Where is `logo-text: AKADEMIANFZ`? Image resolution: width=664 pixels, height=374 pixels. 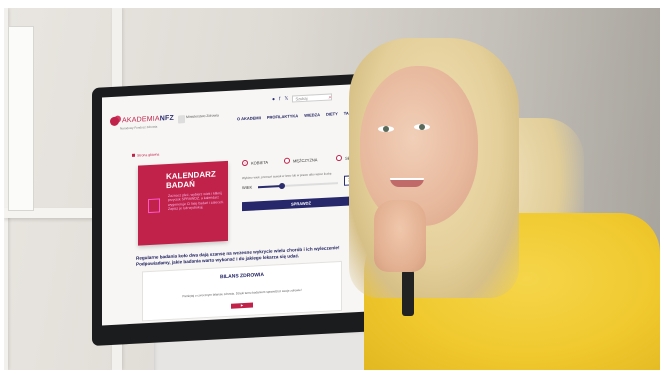 logo-text: AKADEMIANFZ is located at coordinates (148, 119).